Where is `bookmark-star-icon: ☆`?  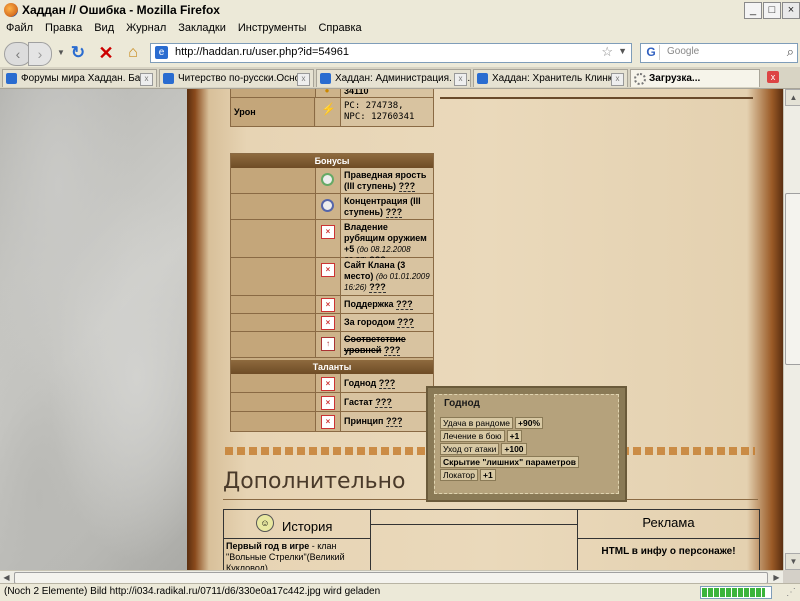
bookmark-star-icon: ☆ is located at coordinates (607, 52).